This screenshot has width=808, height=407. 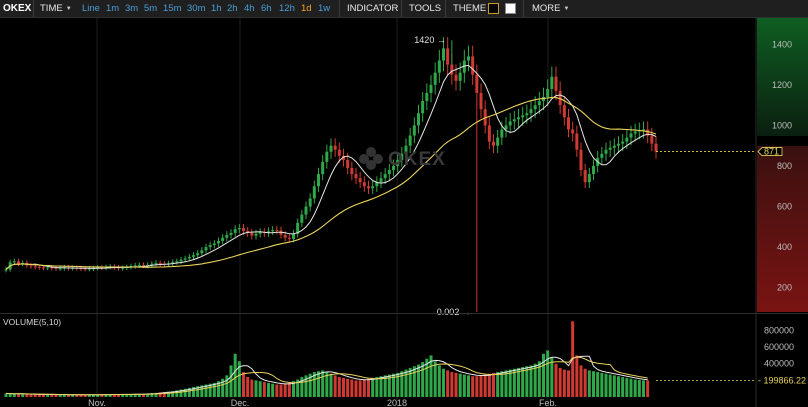 What do you see at coordinates (91, 8) in the screenshot?
I see `period-line: Line` at bounding box center [91, 8].